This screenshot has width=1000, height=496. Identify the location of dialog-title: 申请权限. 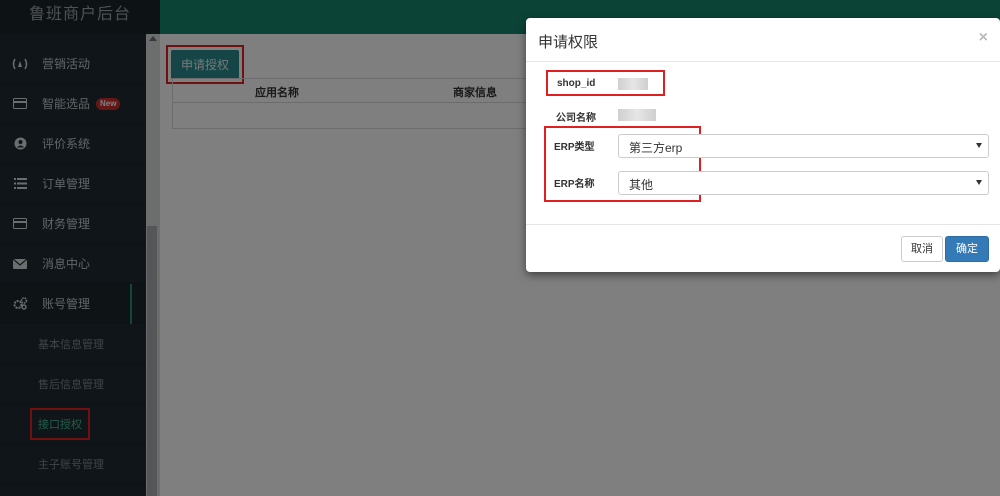
(568, 42).